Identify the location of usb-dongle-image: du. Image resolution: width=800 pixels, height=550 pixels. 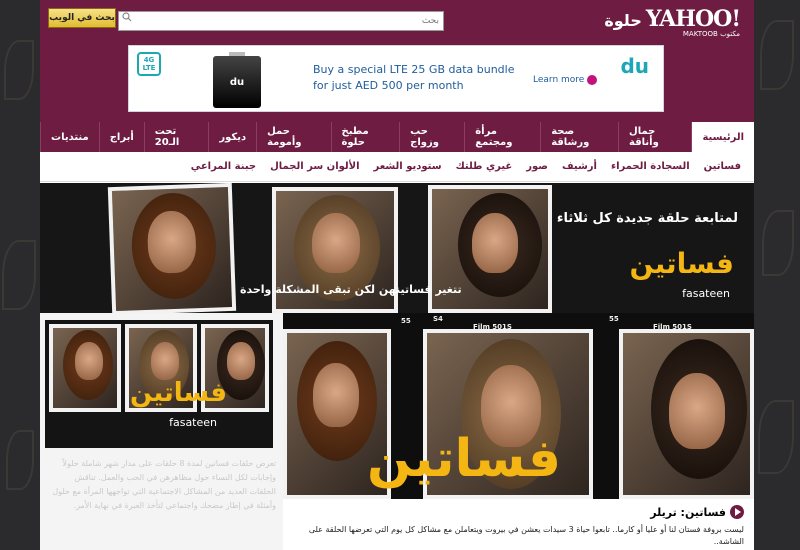
(237, 82).